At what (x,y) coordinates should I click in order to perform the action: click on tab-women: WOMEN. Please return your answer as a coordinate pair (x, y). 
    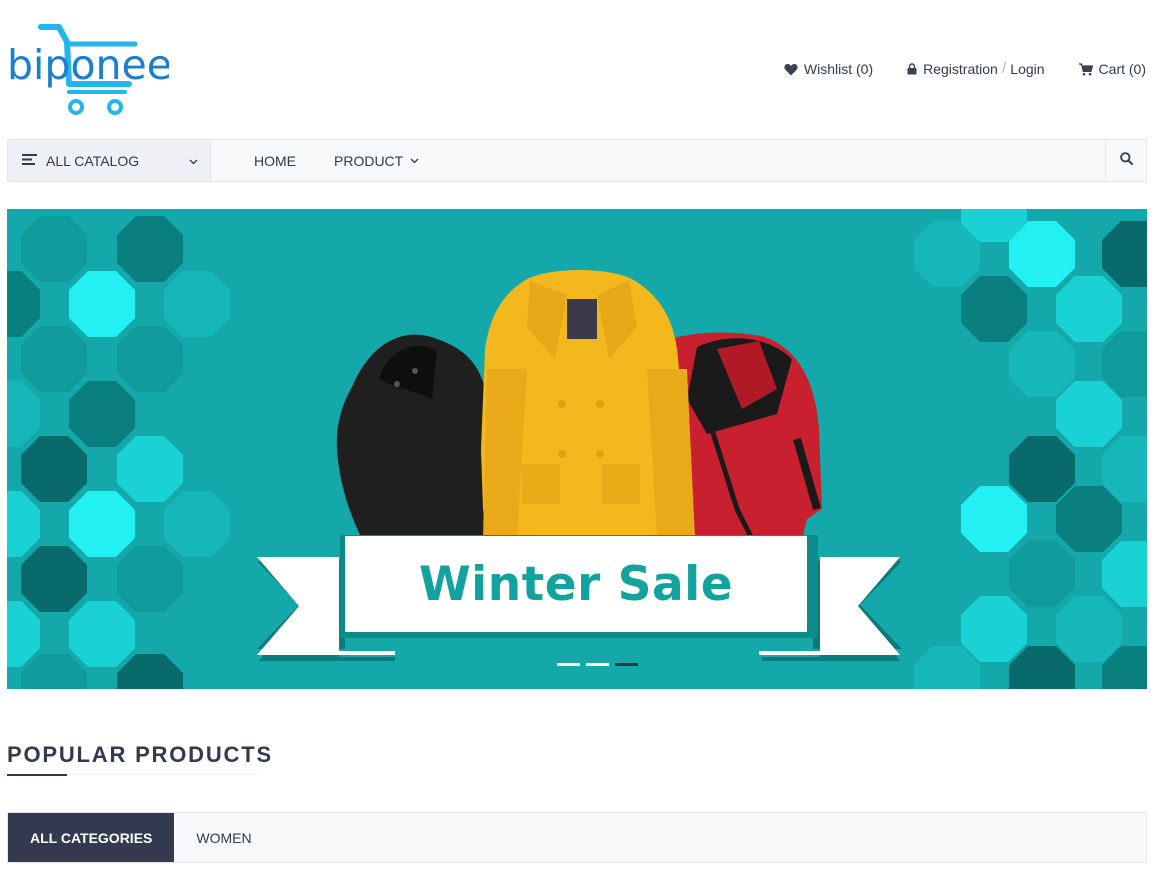
    Looking at the image, I should click on (223, 837).